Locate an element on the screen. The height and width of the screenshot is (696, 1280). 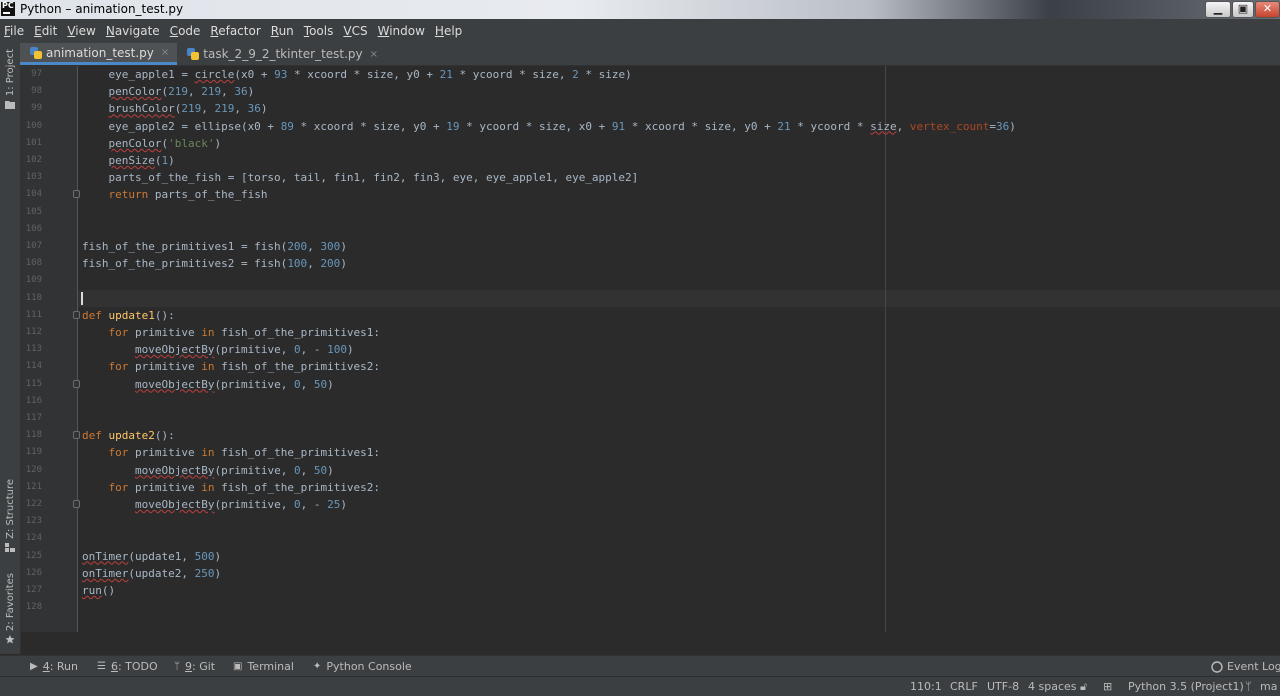
code-line: 116 is located at coordinates (650, 401).